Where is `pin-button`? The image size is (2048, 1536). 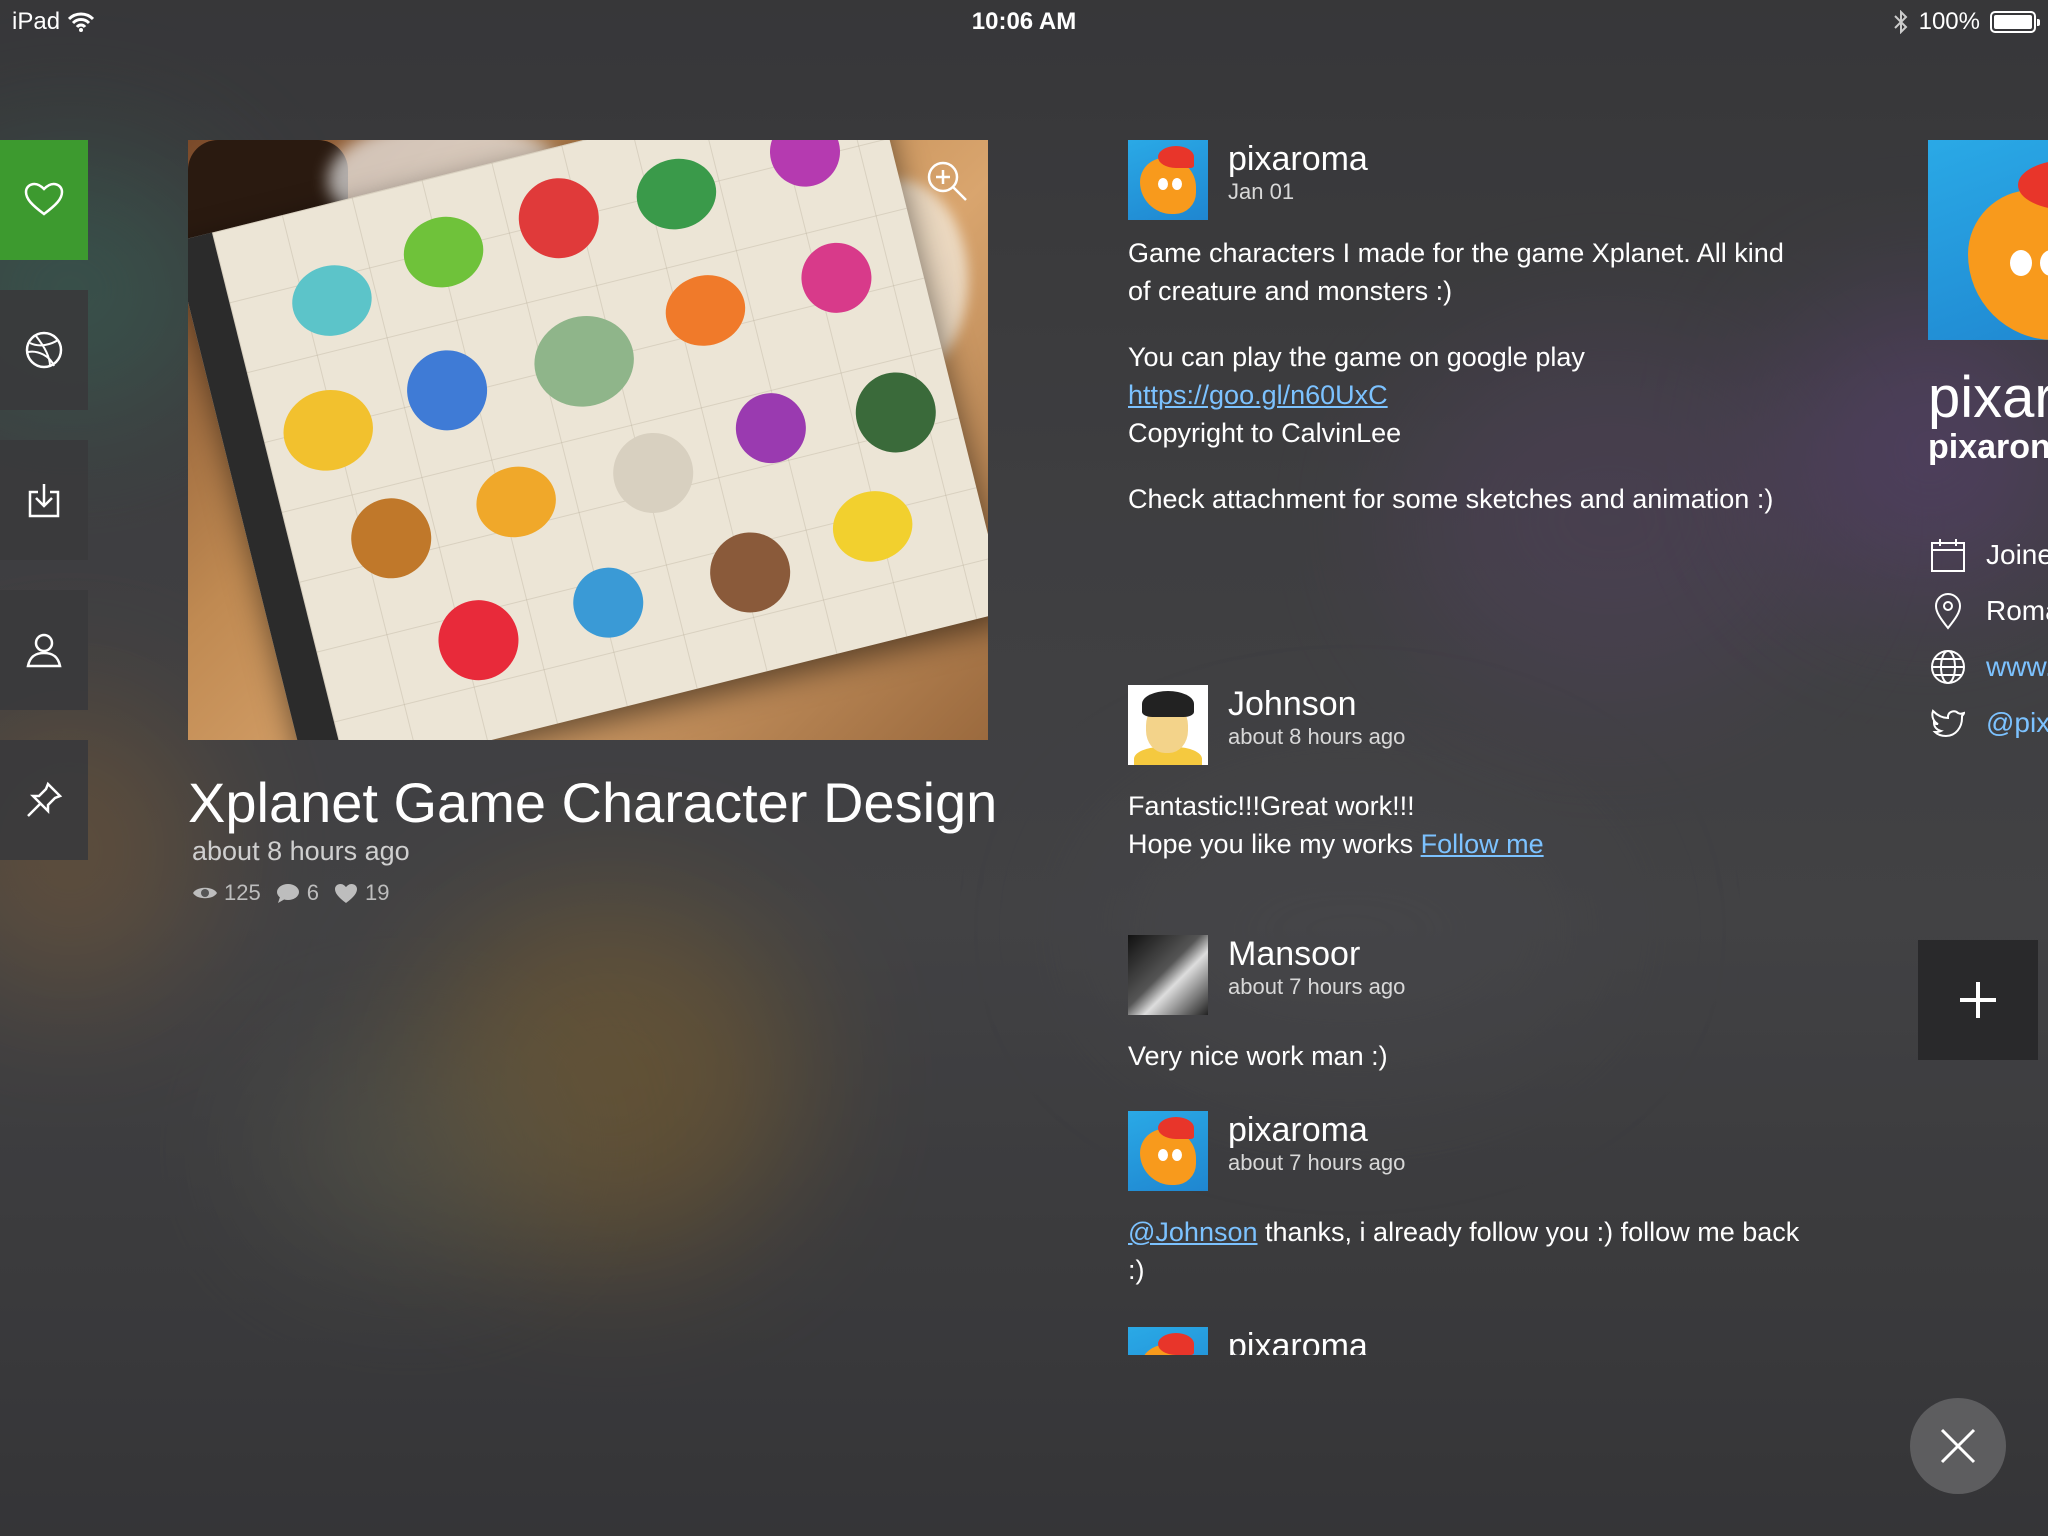
pin-button is located at coordinates (44, 800).